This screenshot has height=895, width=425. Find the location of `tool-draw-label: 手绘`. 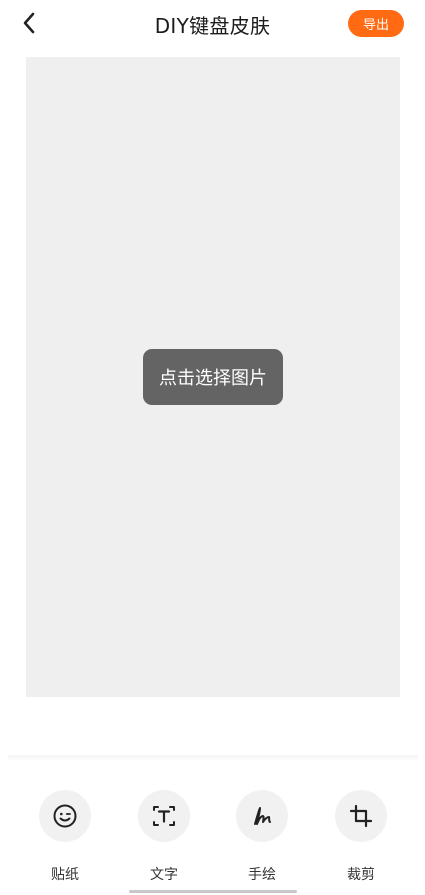

tool-draw-label: 手绘 is located at coordinates (262, 875).